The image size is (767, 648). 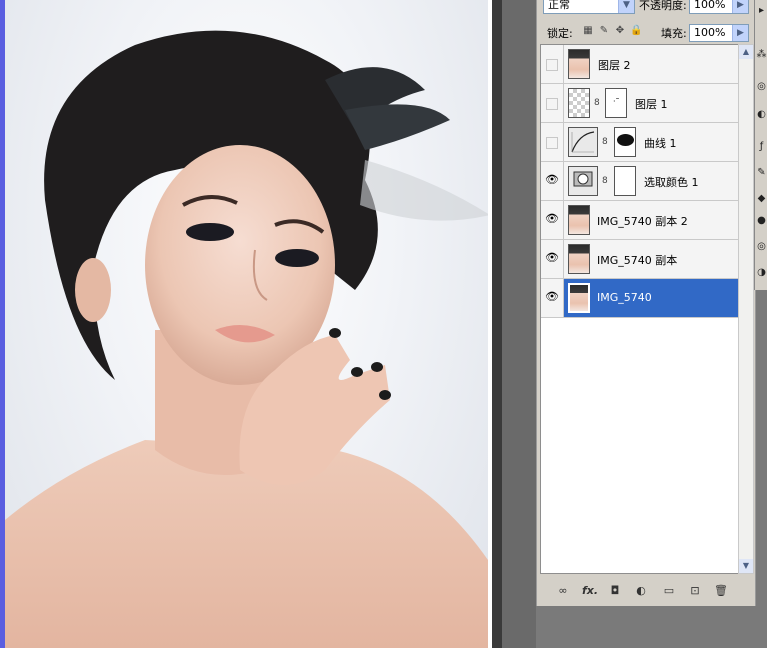 I want to click on scroll-down-icon: ▼, so click(x=746, y=566).